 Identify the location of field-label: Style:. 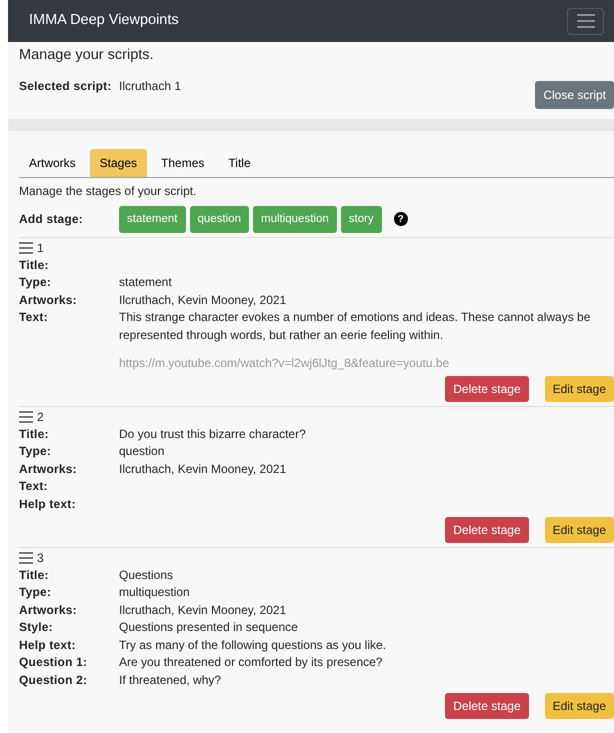
(36, 627).